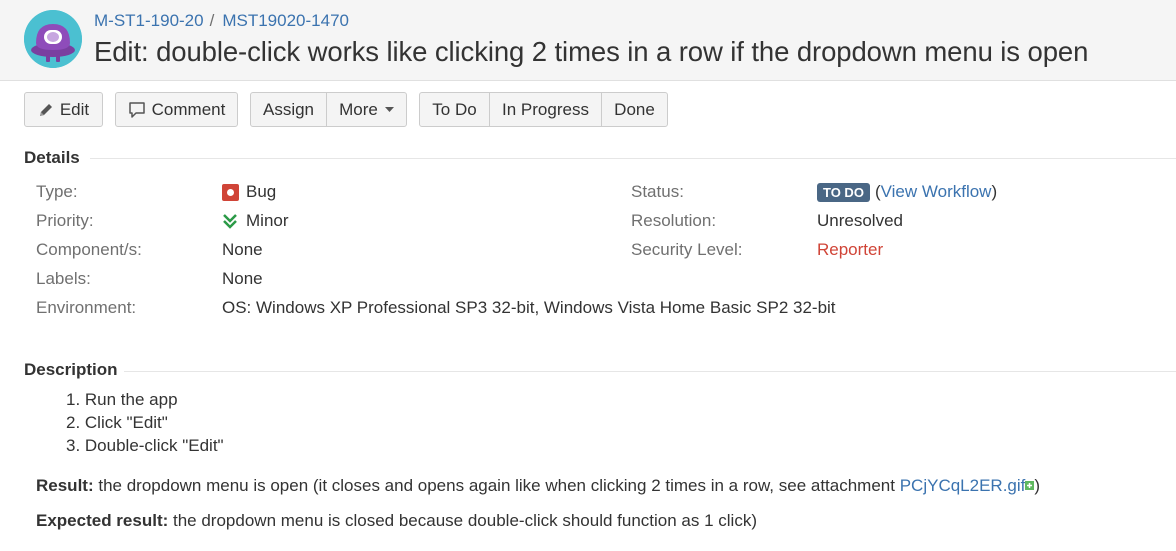 The image size is (1176, 551). I want to click on view-workflow-close-paren: ), so click(994, 191).